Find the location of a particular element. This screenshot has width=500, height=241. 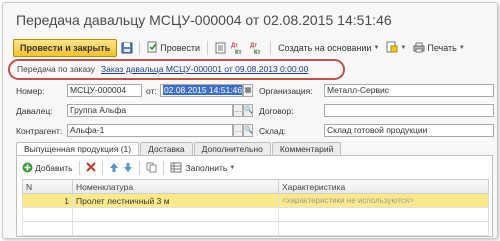

column-header-item: Номенклатура is located at coordinates (175, 186).